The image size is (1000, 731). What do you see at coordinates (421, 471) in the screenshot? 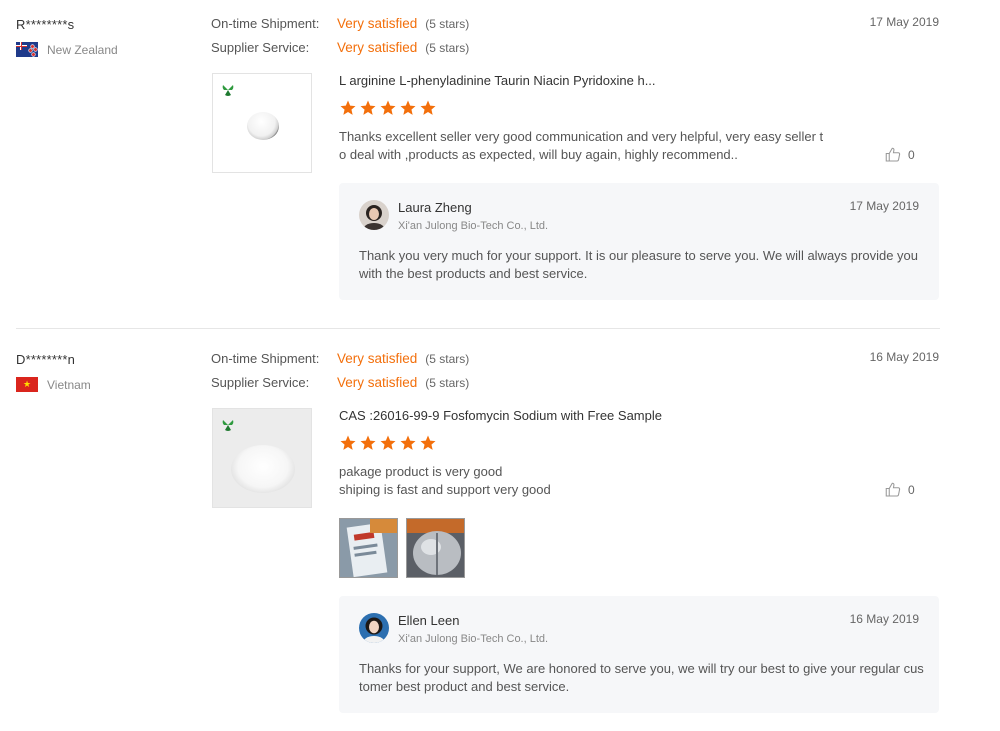
I see `review-text-line: pakage product is very good` at bounding box center [421, 471].